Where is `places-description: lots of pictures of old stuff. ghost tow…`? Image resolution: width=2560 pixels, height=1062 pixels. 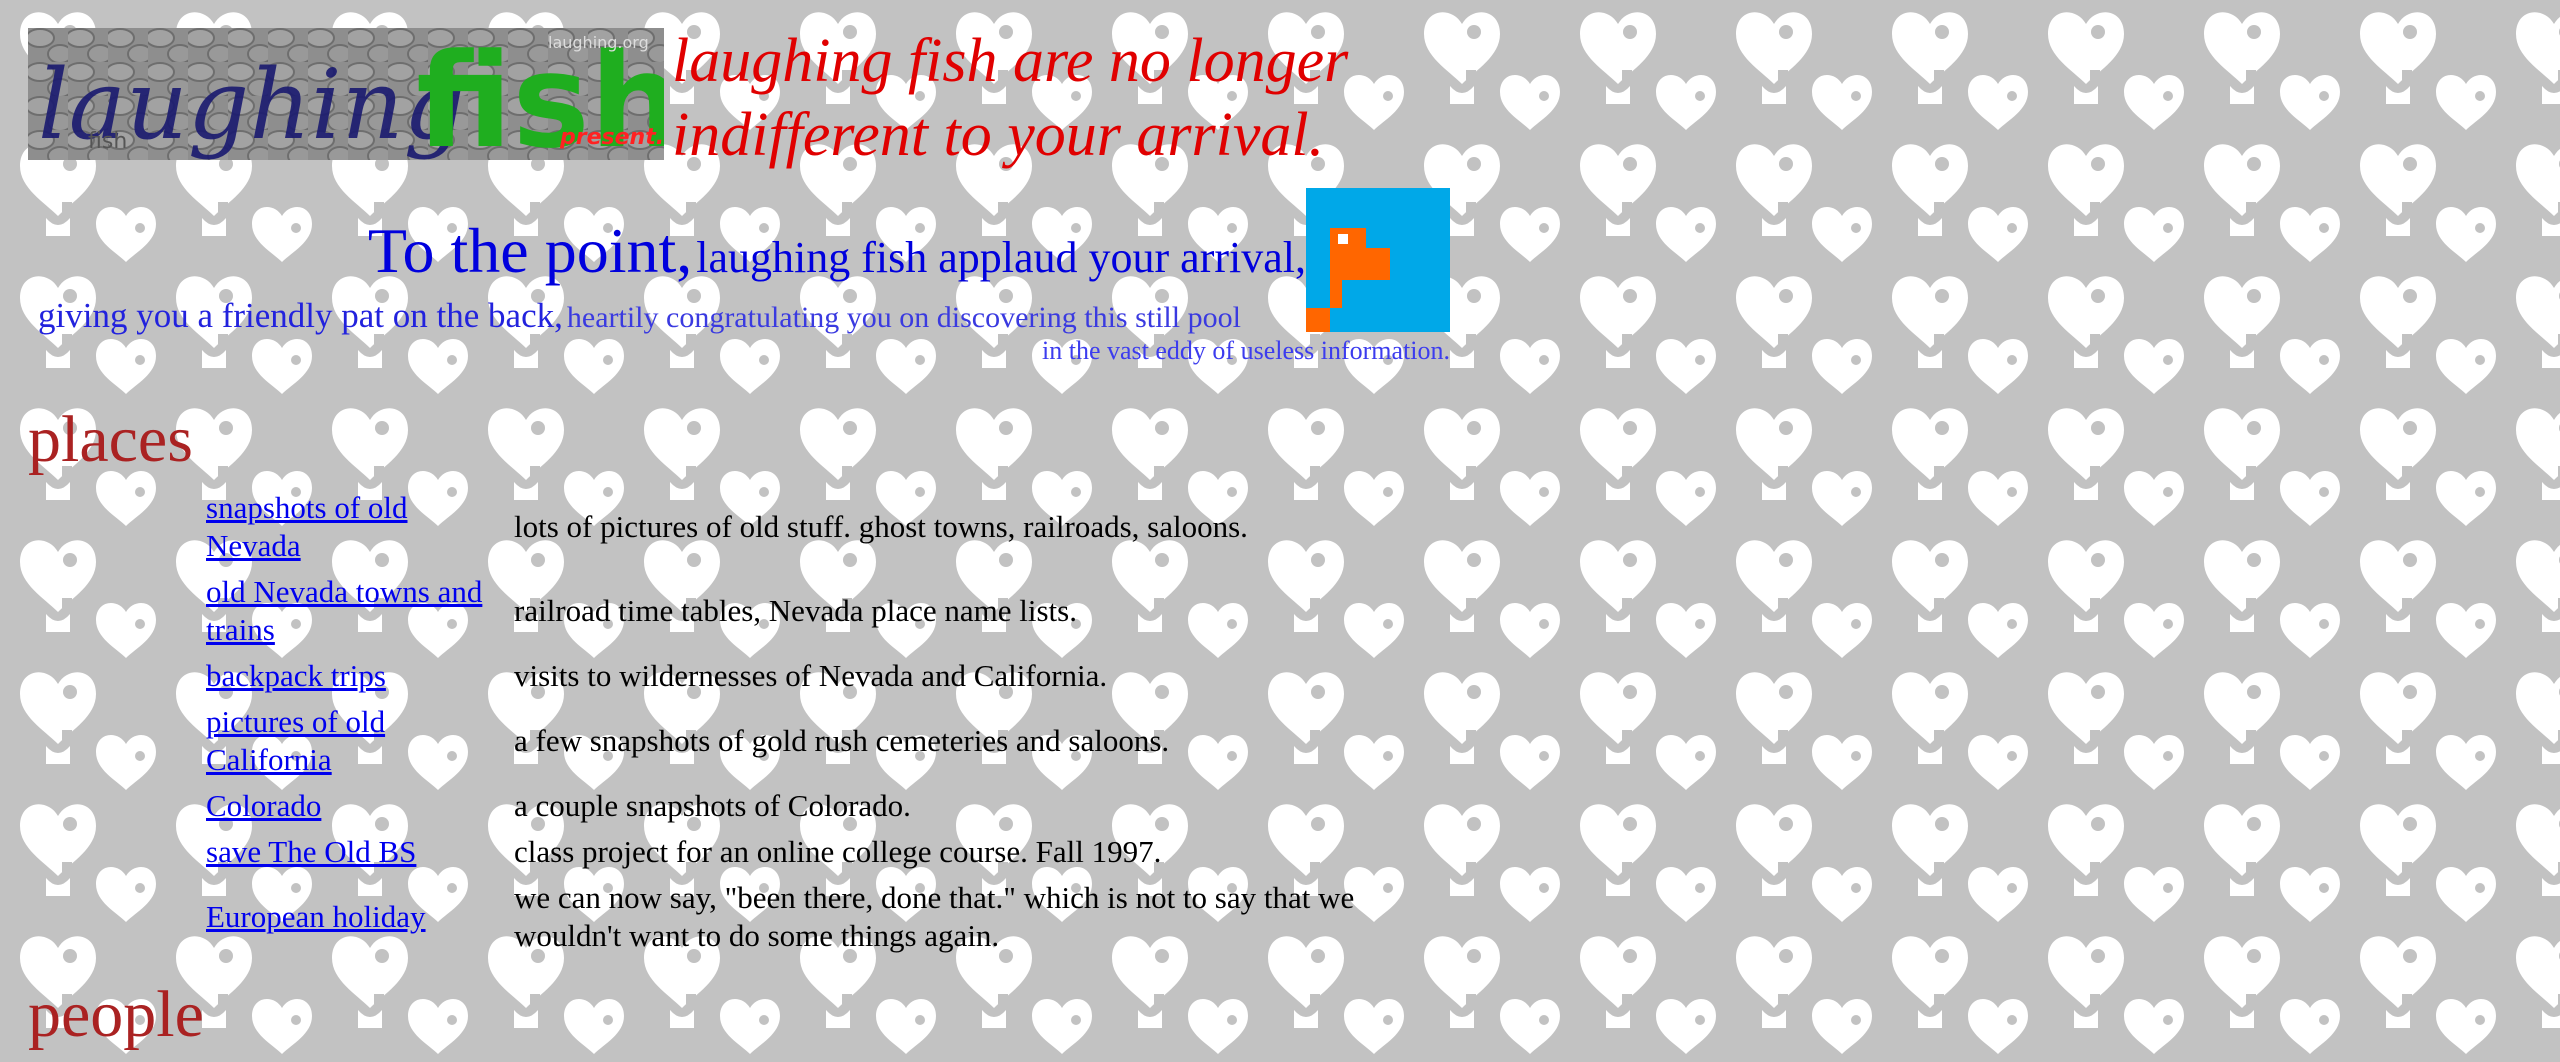 places-description: lots of pictures of old stuff. ghost tow… is located at coordinates (881, 526).